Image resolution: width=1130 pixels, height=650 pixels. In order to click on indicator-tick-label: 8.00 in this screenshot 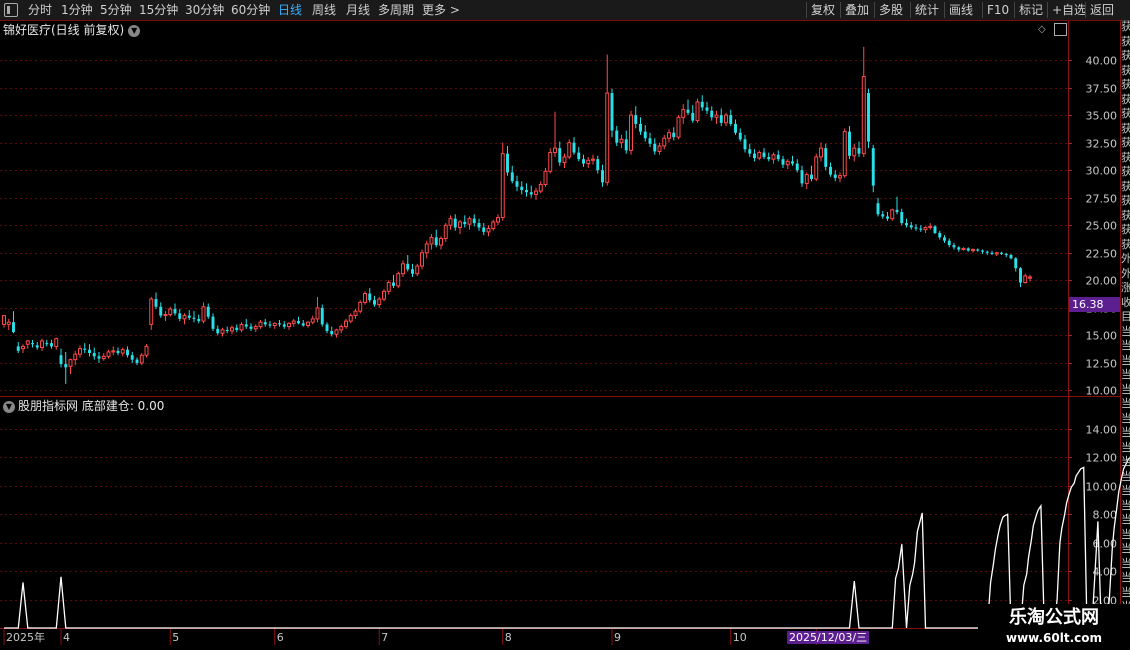, I will do `click(1105, 515)`.